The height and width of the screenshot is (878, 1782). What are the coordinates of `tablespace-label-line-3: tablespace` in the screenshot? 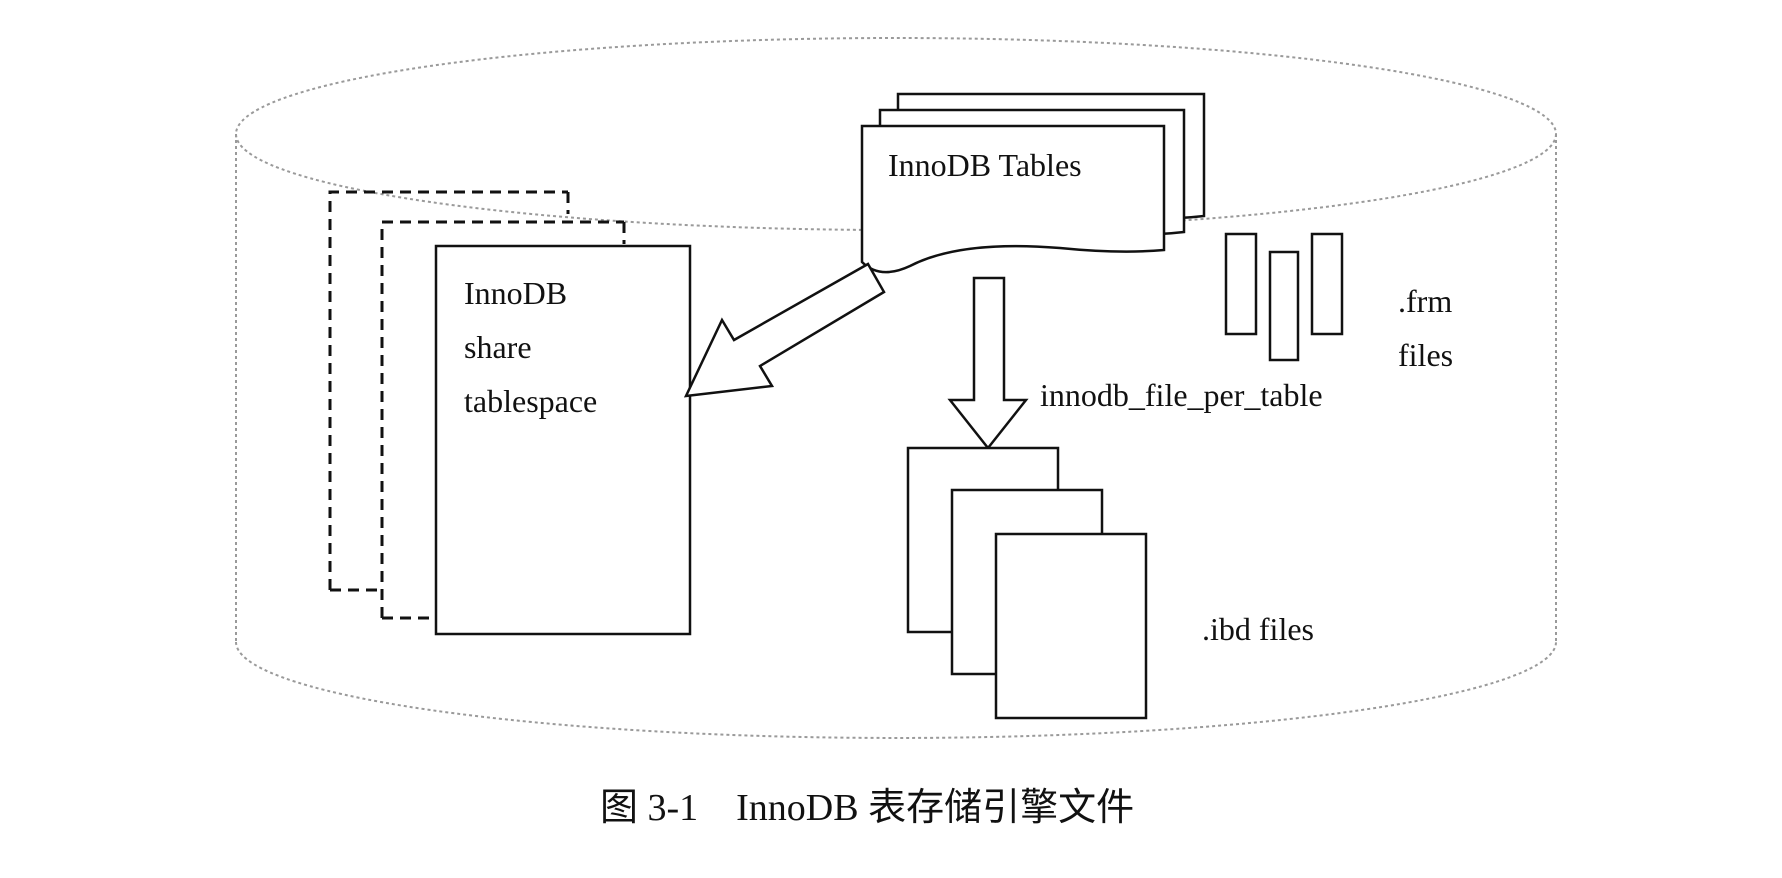 It's located at (530, 401).